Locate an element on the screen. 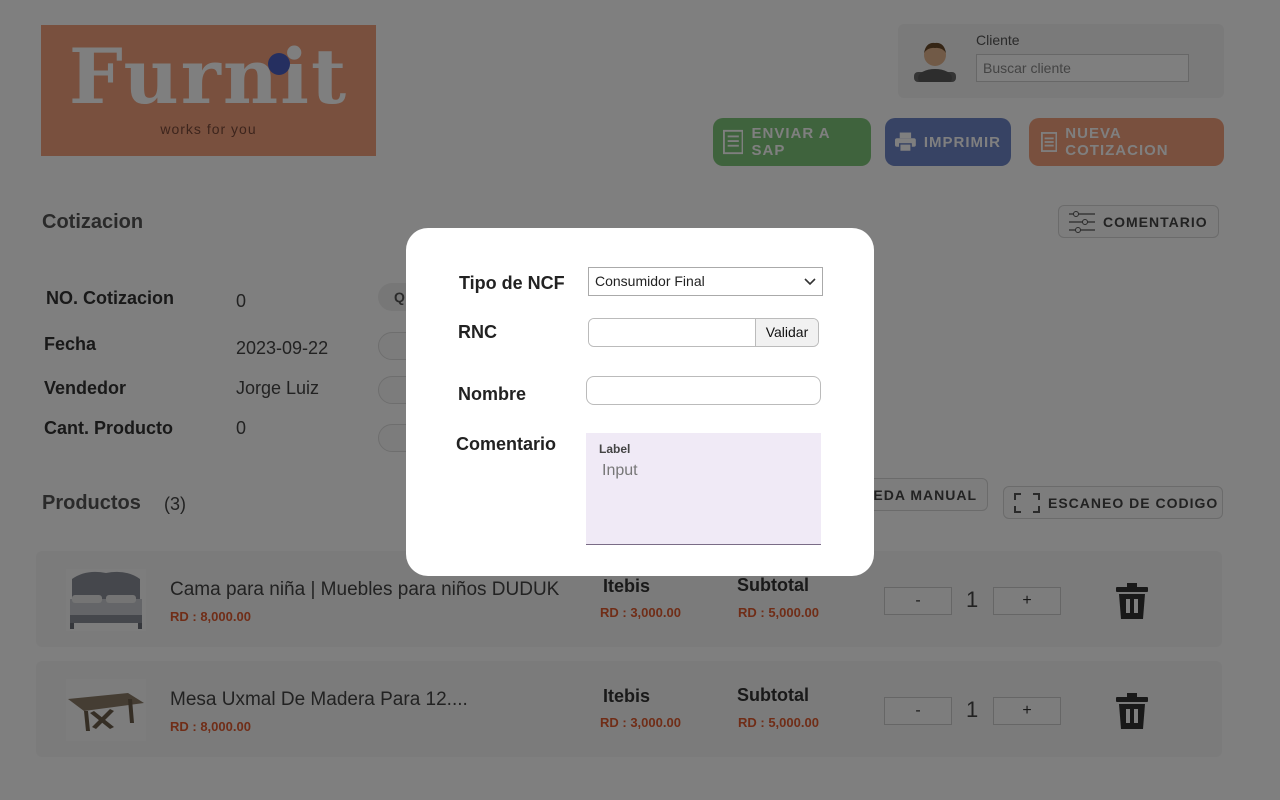 Image resolution: width=1280 pixels, height=800 pixels. rnc-input is located at coordinates (672, 332).